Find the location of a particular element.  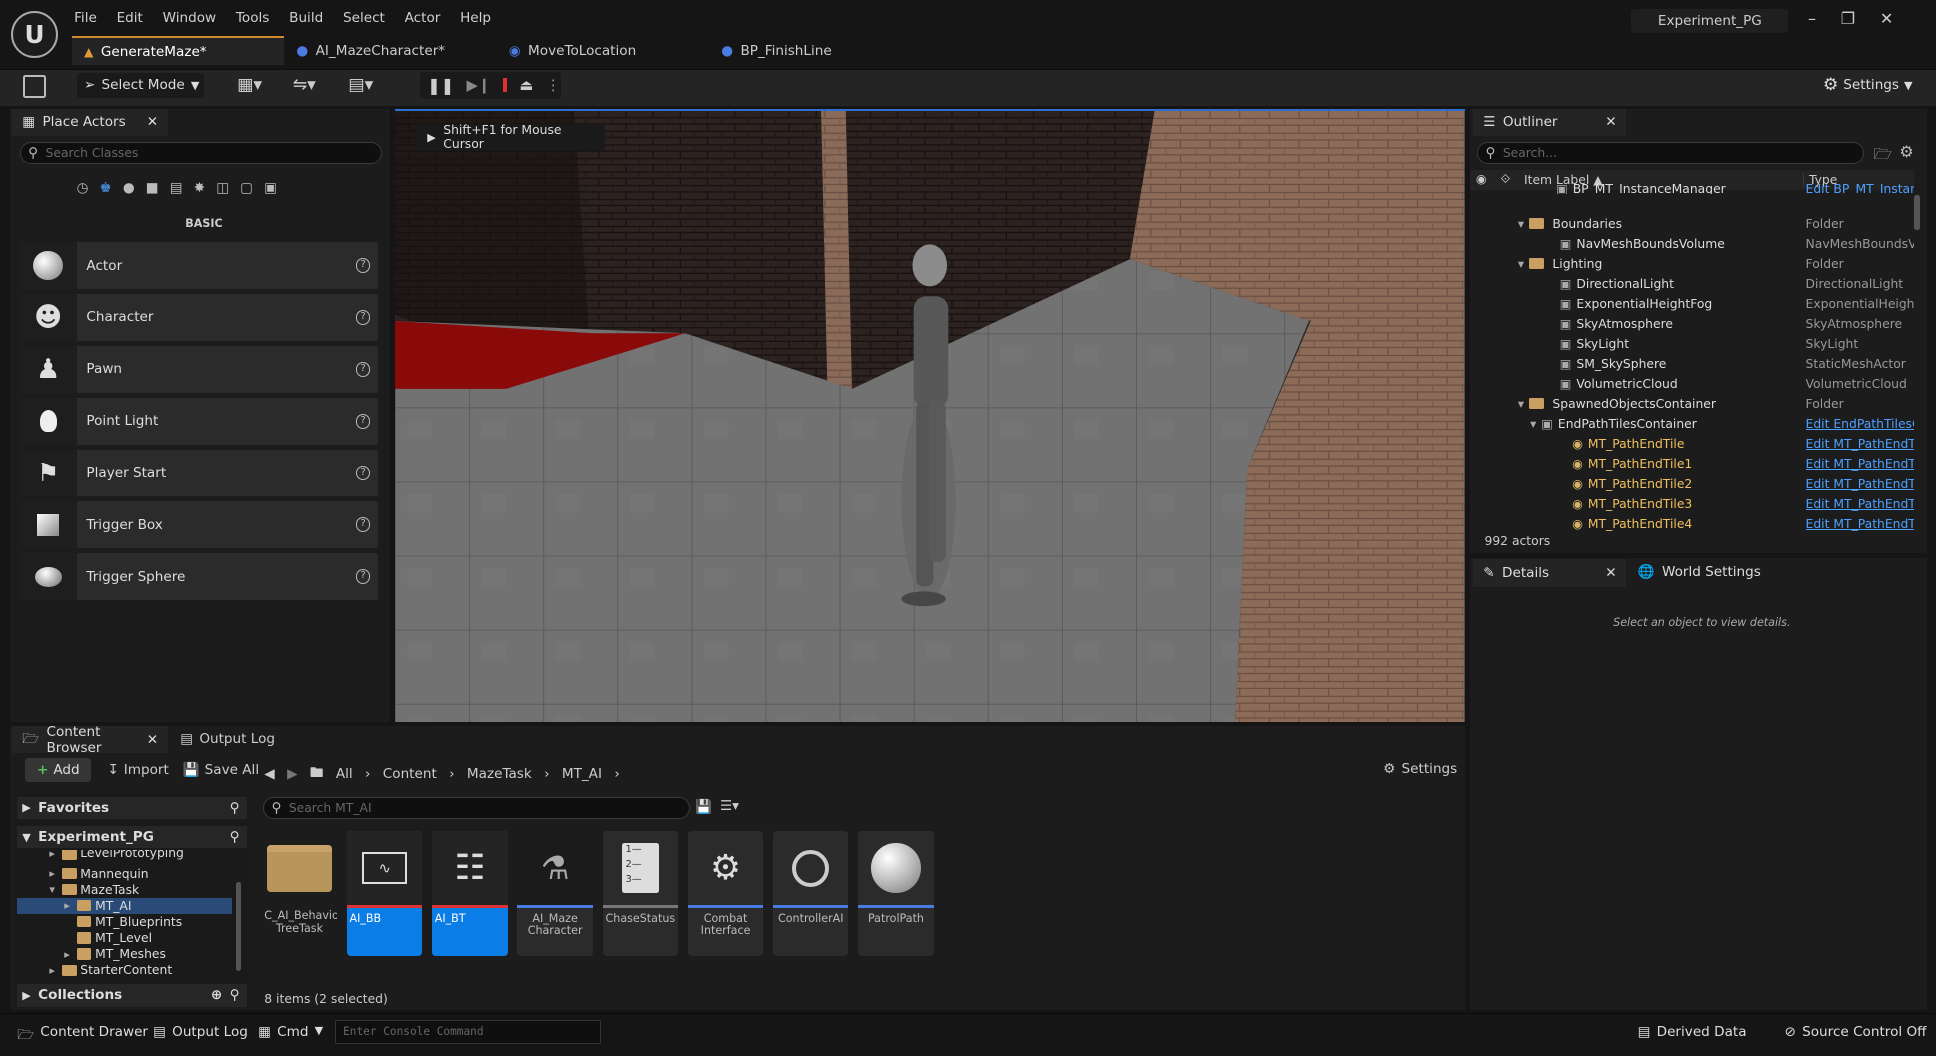

outliner-scrollbar is located at coordinates (1917, 212).